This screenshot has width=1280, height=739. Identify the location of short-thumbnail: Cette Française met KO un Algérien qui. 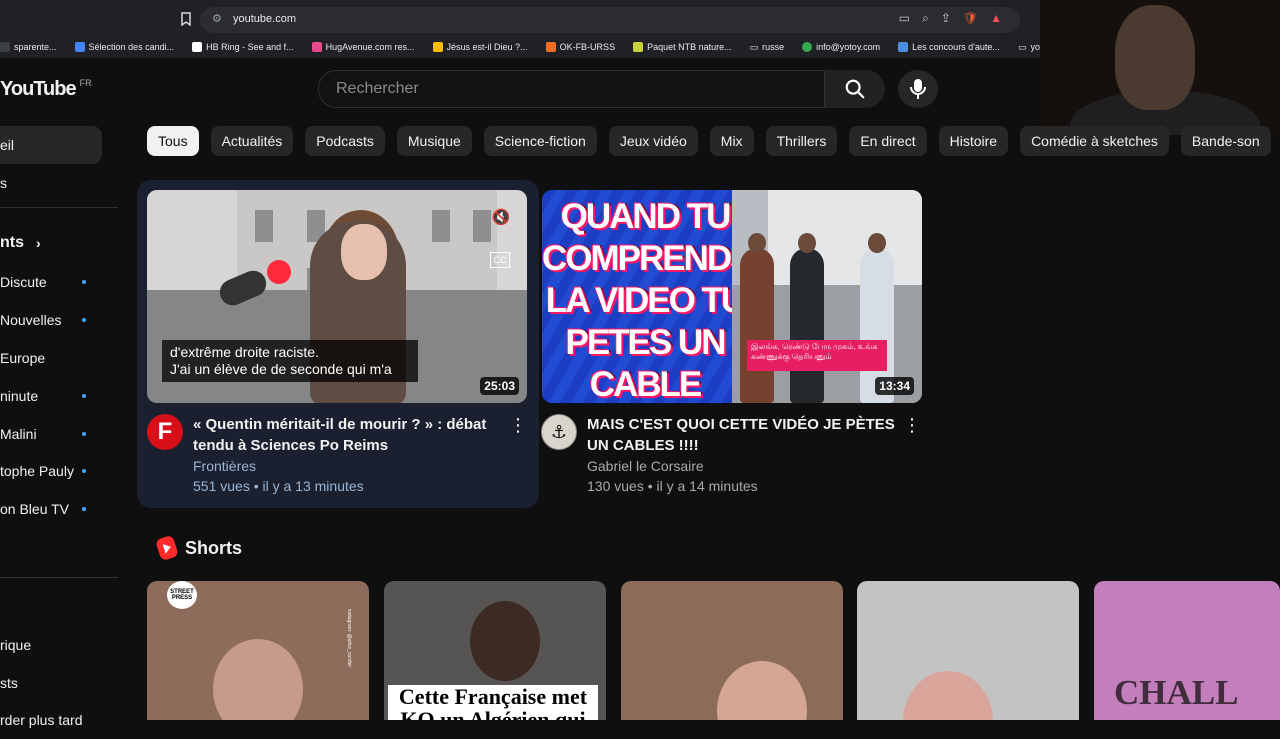
(495, 650).